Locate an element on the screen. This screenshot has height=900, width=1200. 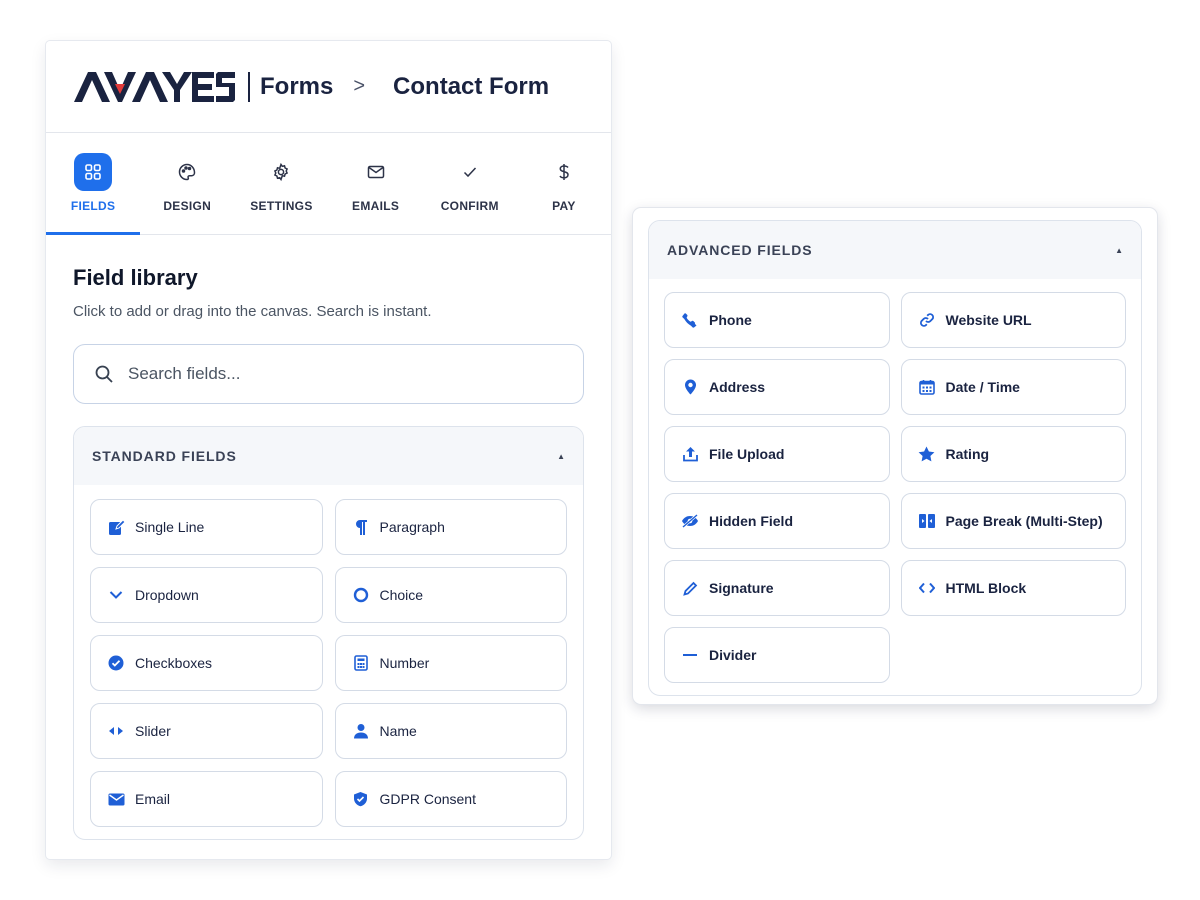
tab-pay: PAY is located at coordinates (564, 183).